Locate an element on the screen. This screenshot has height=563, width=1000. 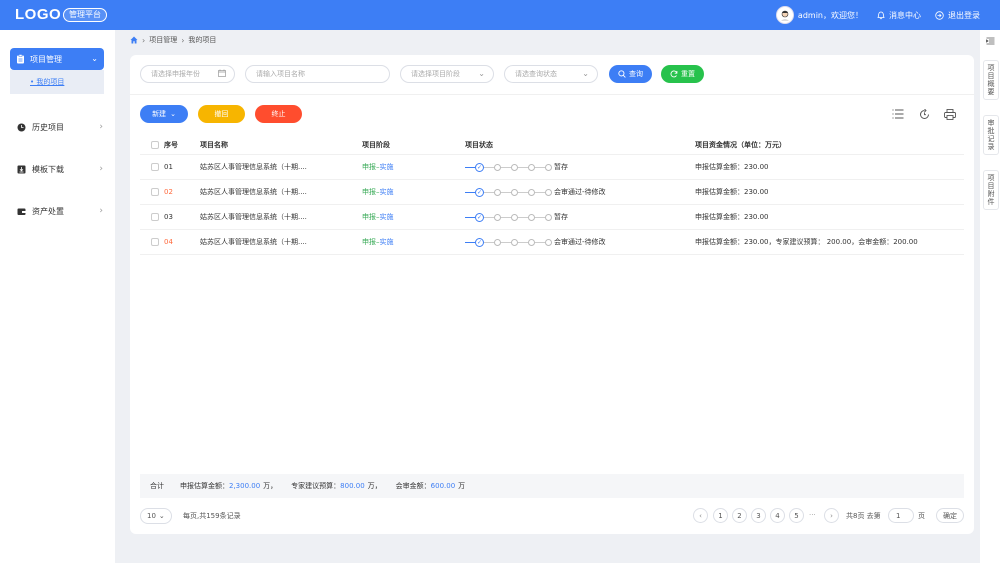
avatar is located at coordinates (784, 15).